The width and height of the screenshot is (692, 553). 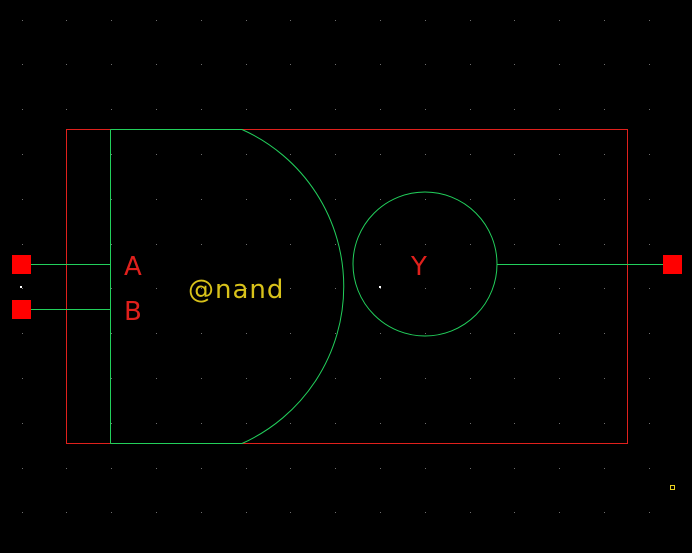 I want to click on pin-y-label: Y, so click(x=418, y=267).